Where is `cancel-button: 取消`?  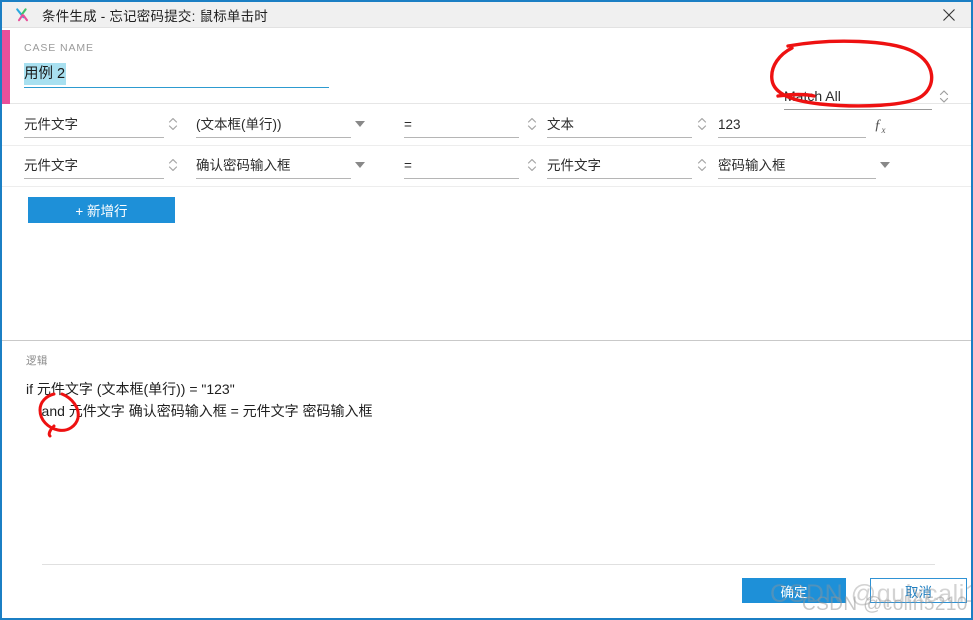 cancel-button: 取消 is located at coordinates (918, 590).